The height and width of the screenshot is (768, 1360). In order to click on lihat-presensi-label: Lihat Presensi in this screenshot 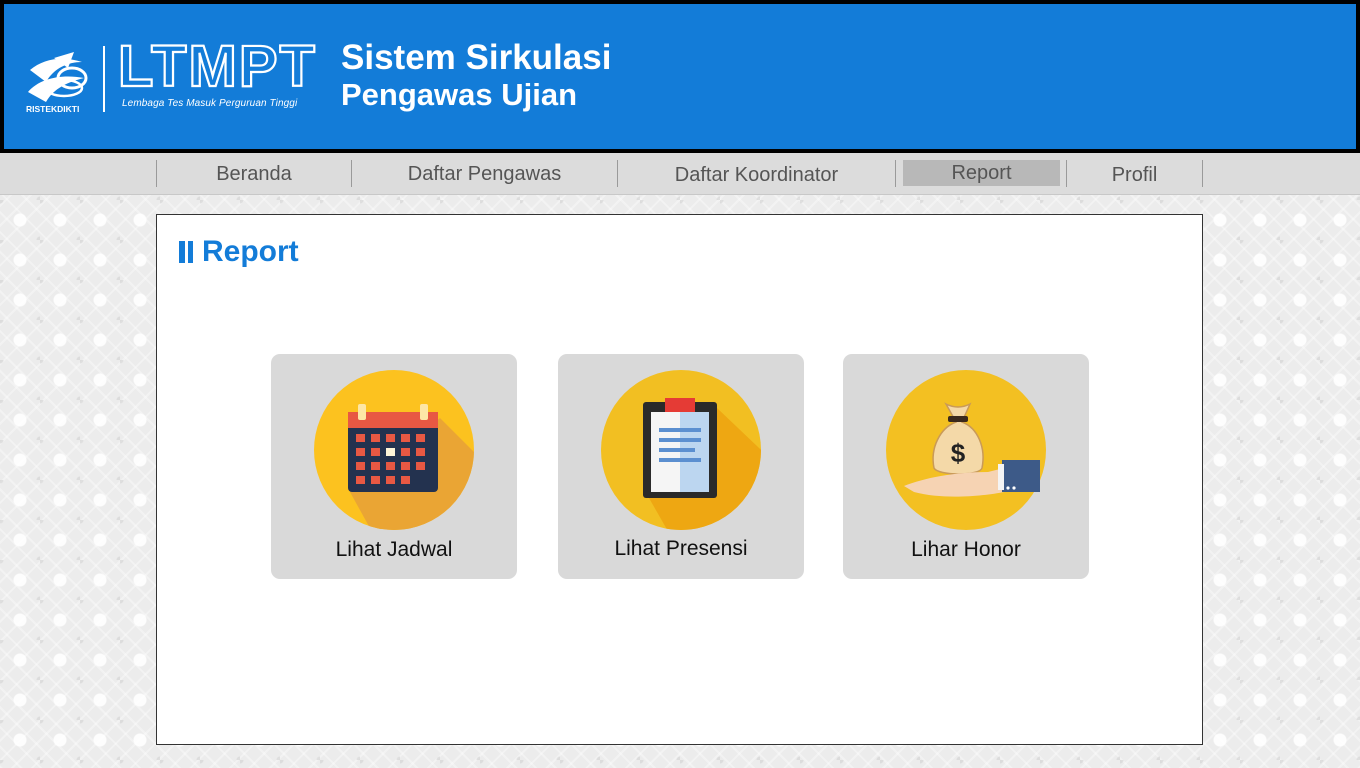, I will do `click(681, 548)`.